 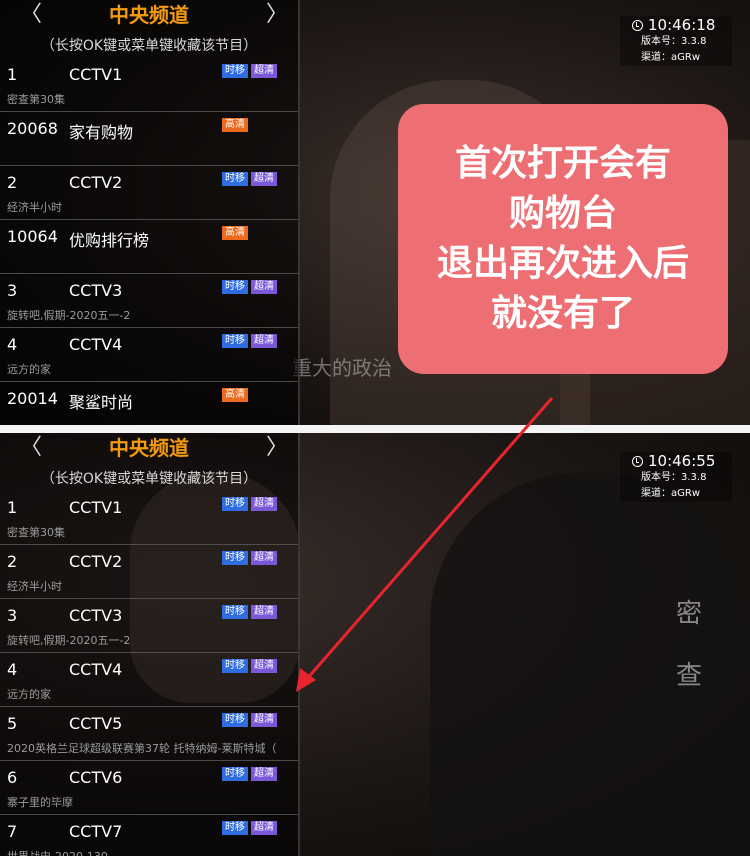 What do you see at coordinates (32, 236) in the screenshot?
I see `channel-number: 10064` at bounding box center [32, 236].